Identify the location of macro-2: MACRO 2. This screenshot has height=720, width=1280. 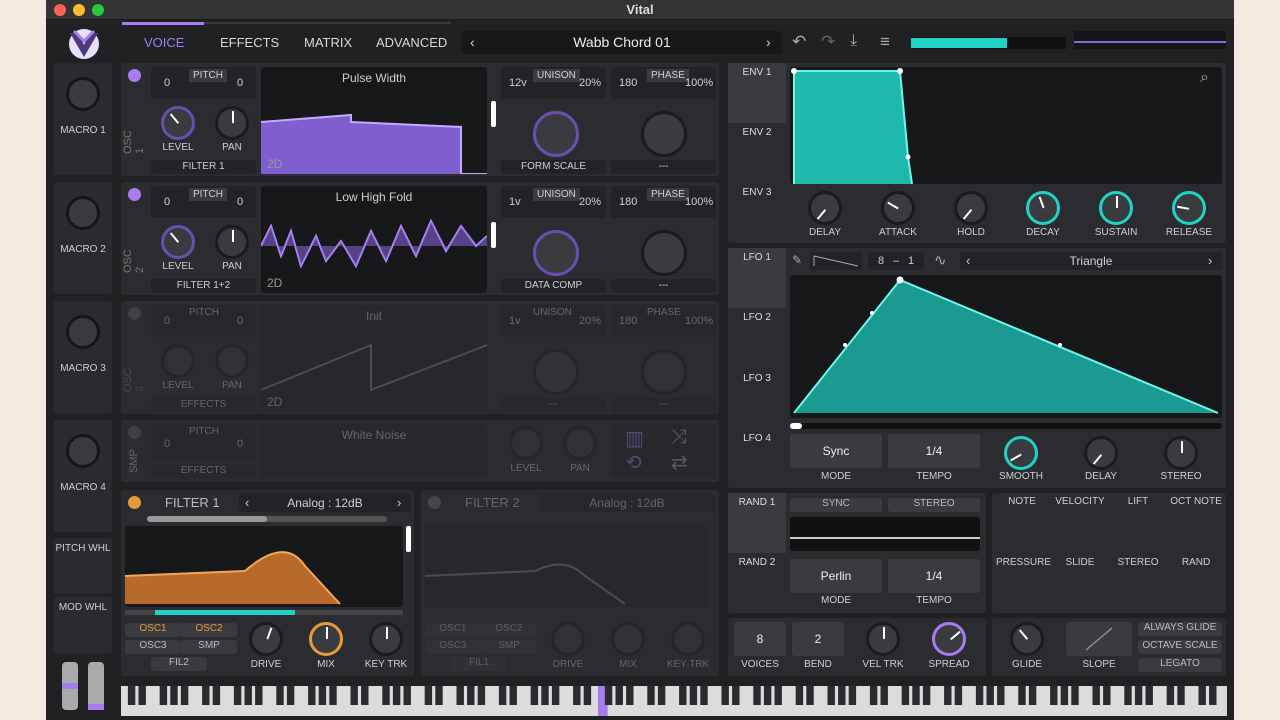
(83, 238).